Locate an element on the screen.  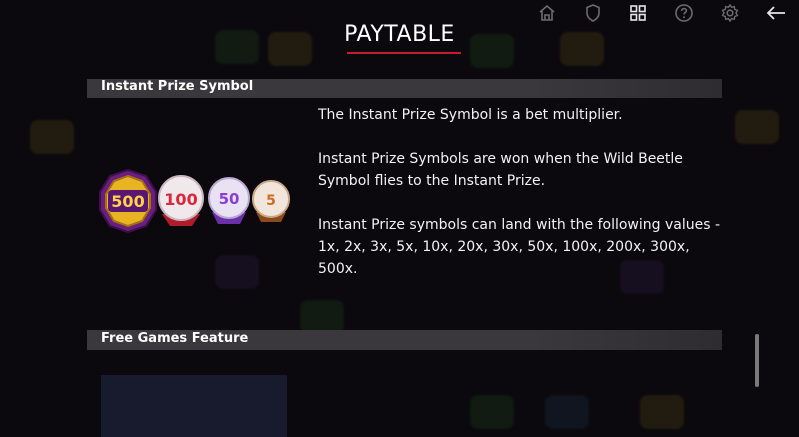
home-icon is located at coordinates (547, 13).